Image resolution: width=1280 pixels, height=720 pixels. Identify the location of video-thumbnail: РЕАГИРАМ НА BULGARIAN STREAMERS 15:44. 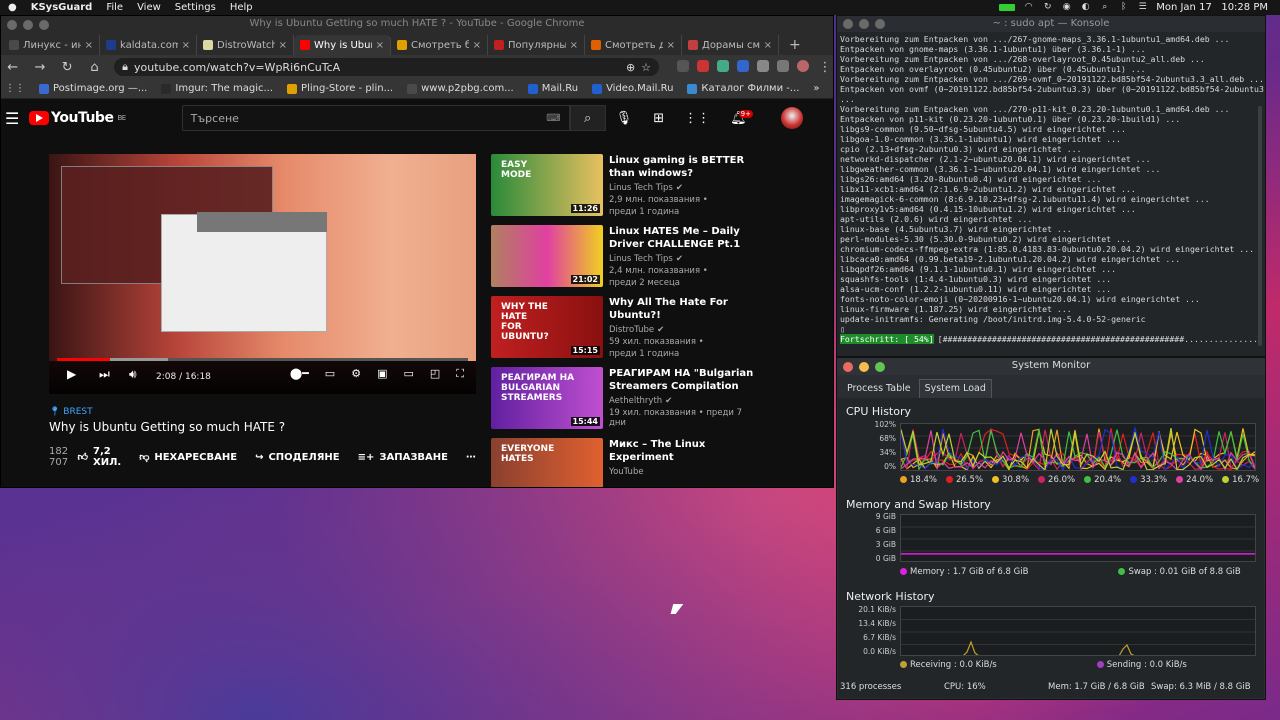
(547, 398).